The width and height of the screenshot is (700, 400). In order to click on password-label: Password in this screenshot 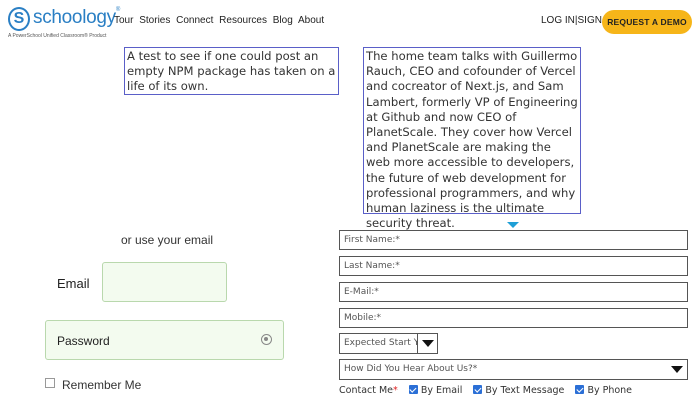, I will do `click(83, 341)`.